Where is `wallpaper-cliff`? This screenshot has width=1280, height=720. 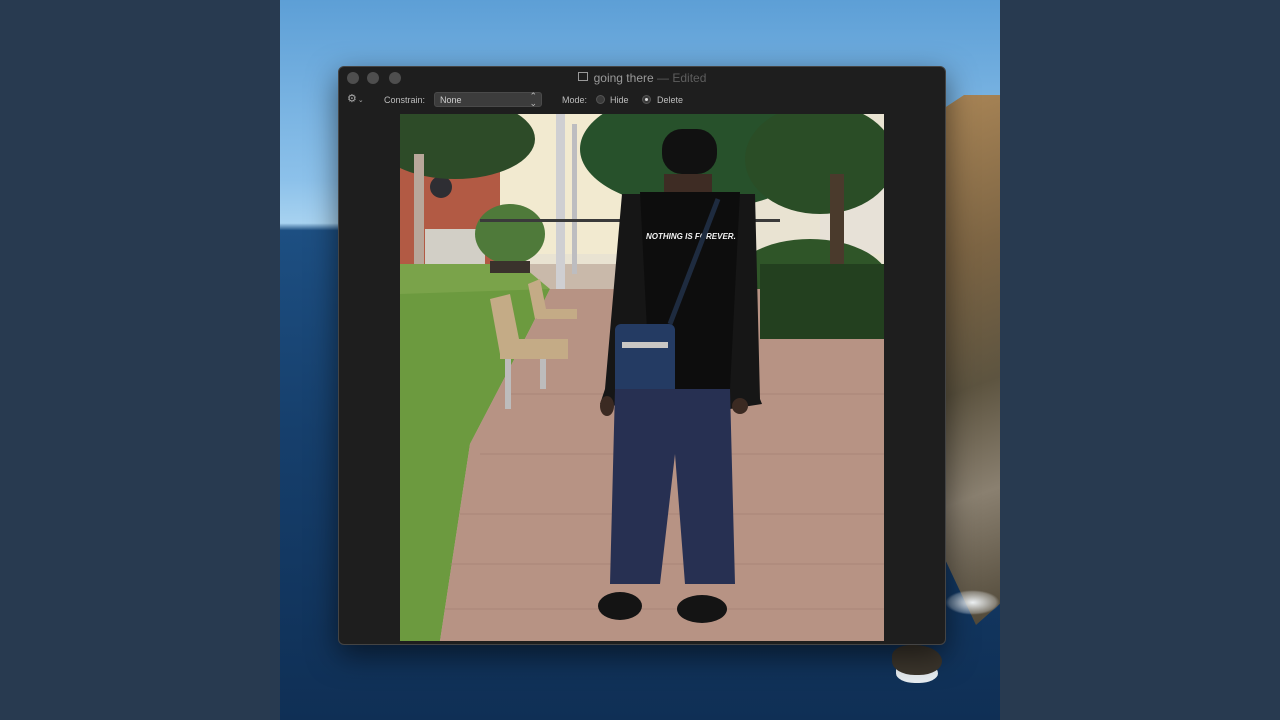 wallpaper-cliff is located at coordinates (970, 360).